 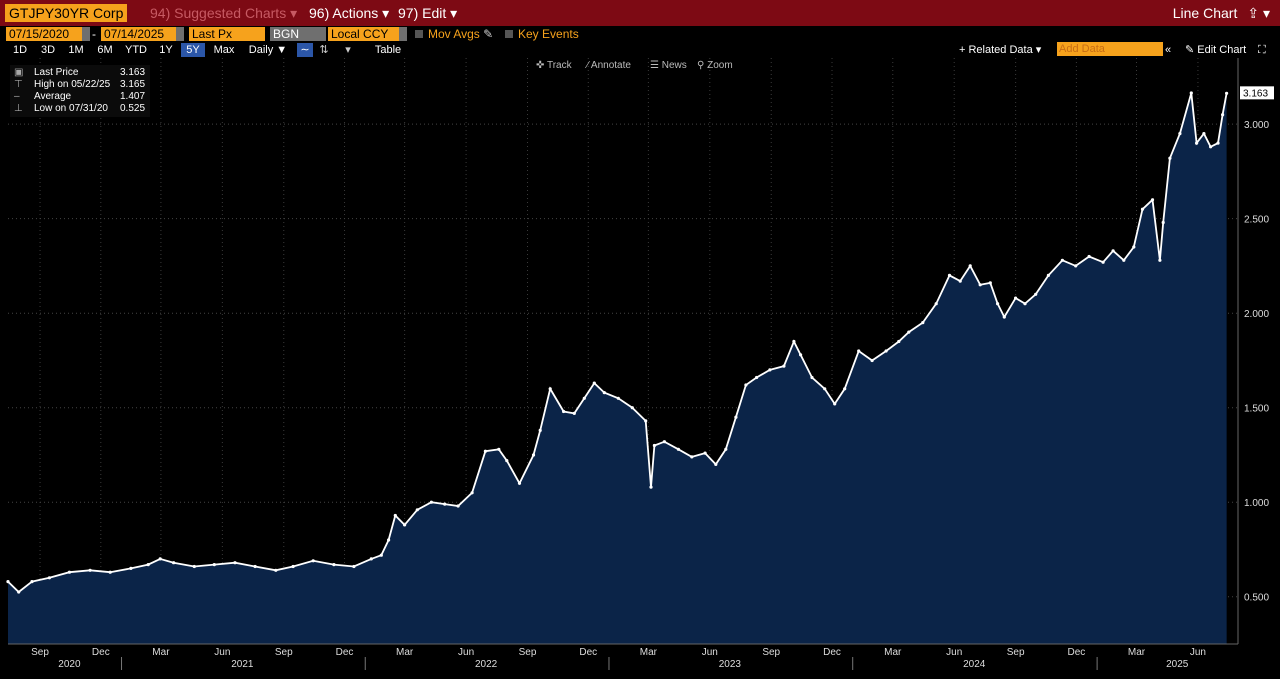 What do you see at coordinates (242, 664) in the screenshot?
I see `x-year-label: 2021` at bounding box center [242, 664].